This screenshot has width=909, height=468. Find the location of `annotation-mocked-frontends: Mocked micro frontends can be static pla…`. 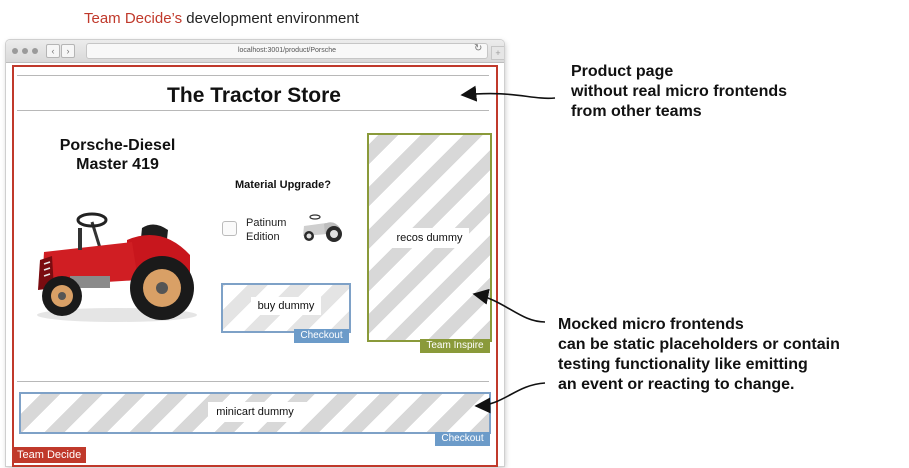

annotation-mocked-frontends: Mocked micro frontends can be static pla… is located at coordinates (699, 355).